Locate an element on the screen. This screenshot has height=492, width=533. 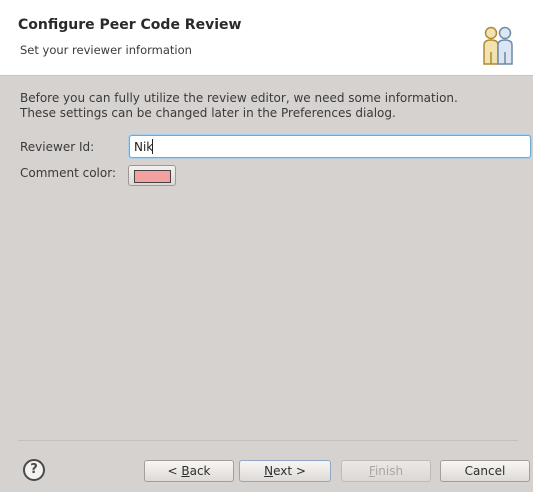
help-button: ? is located at coordinates (34, 470).